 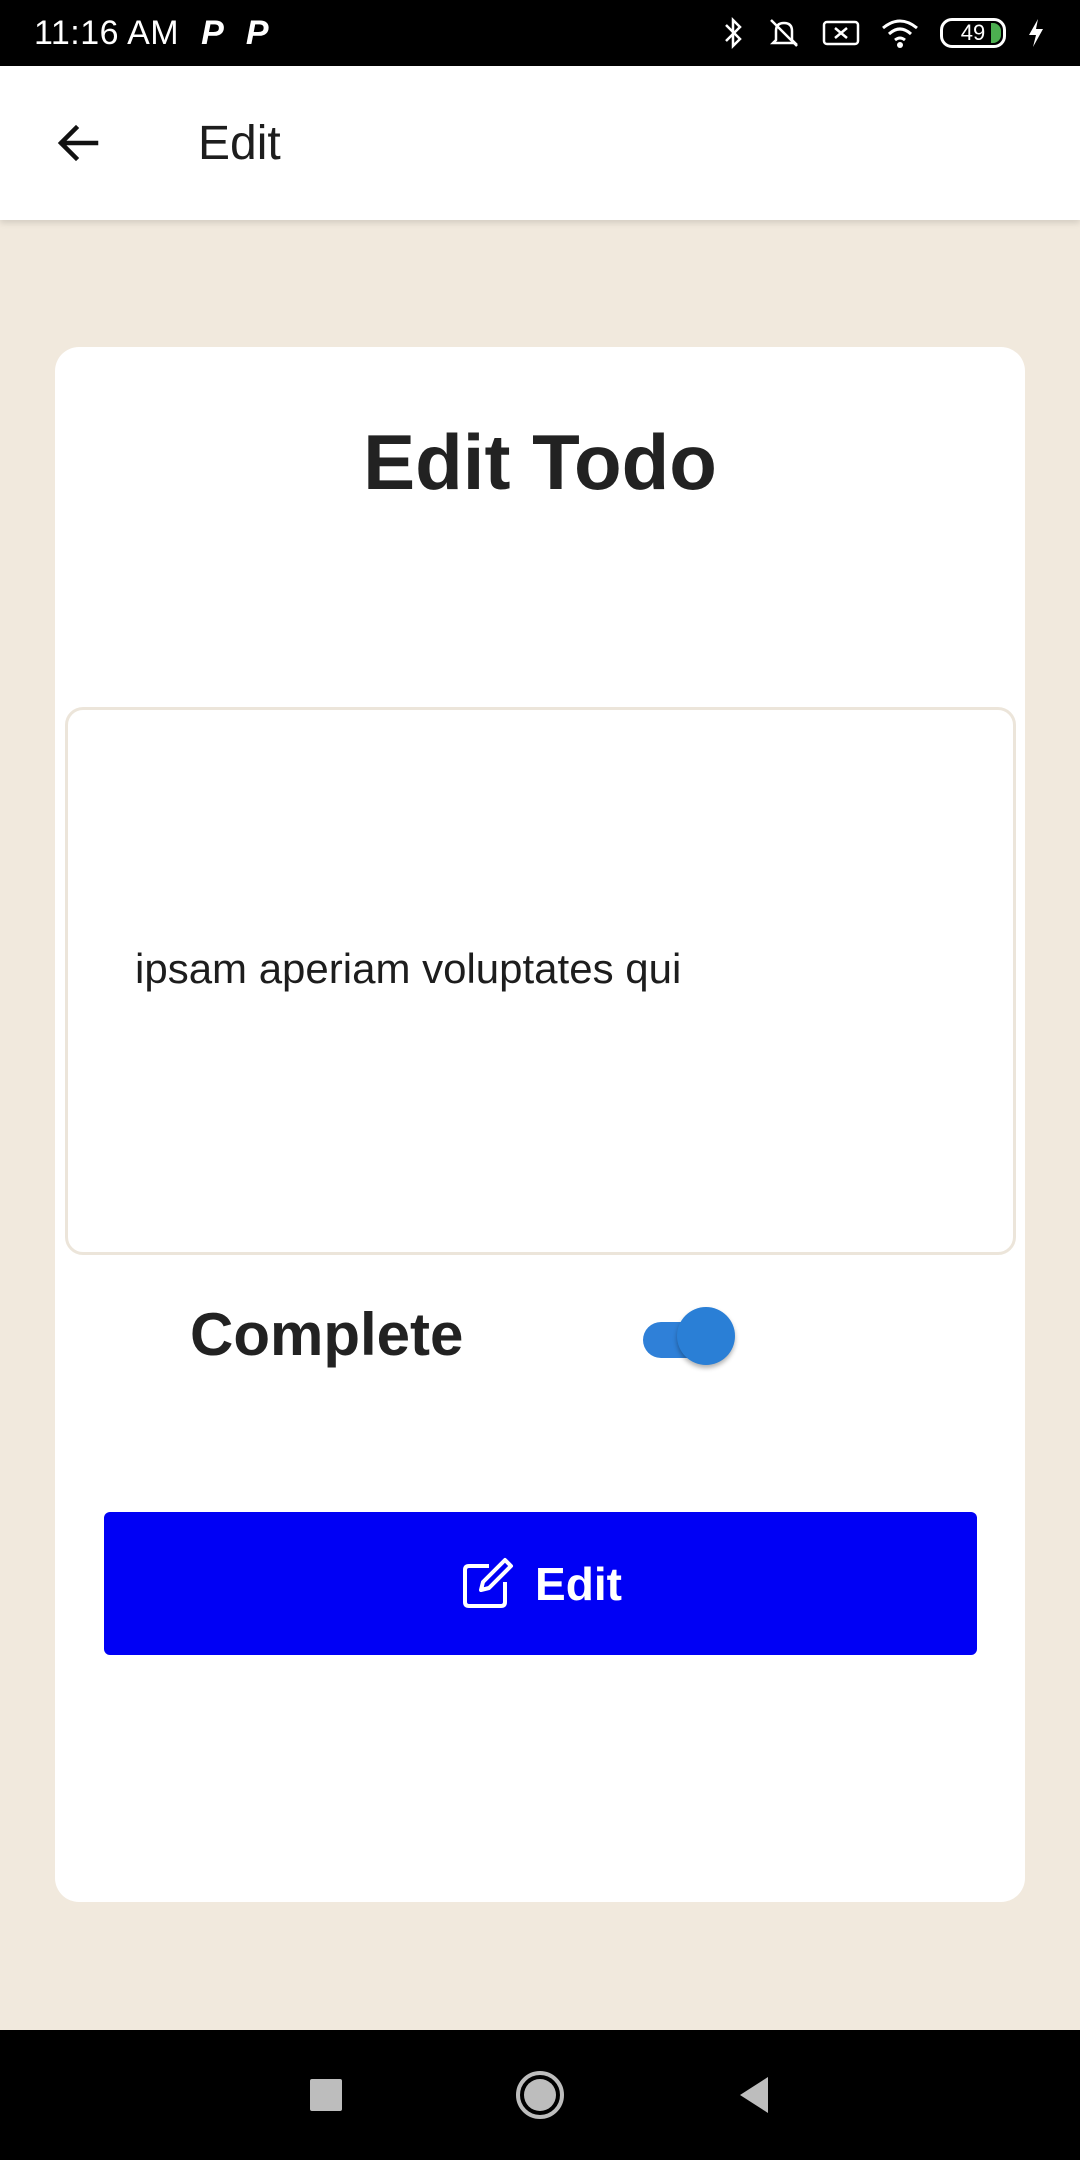 What do you see at coordinates (239, 143) in the screenshot?
I see `page-title: Edit` at bounding box center [239, 143].